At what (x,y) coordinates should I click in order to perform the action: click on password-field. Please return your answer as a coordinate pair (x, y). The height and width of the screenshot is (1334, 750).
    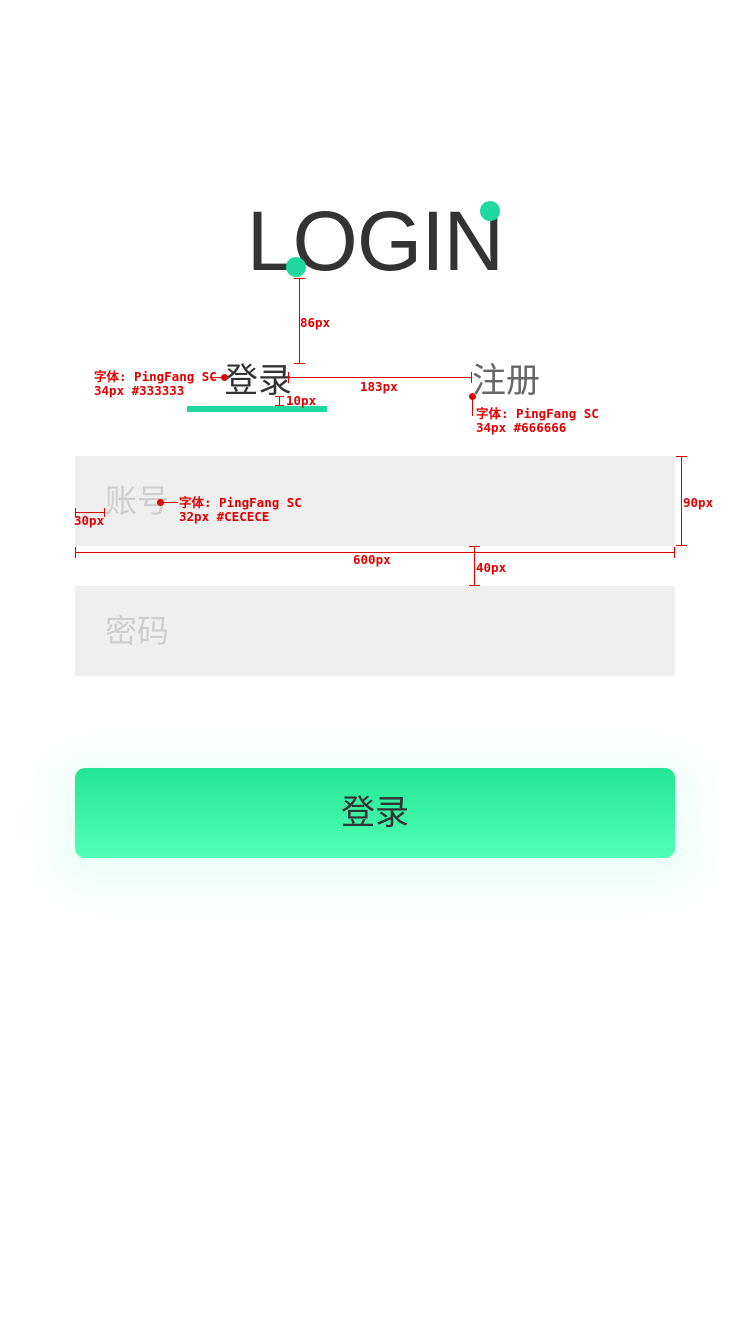
    Looking at the image, I should click on (375, 631).